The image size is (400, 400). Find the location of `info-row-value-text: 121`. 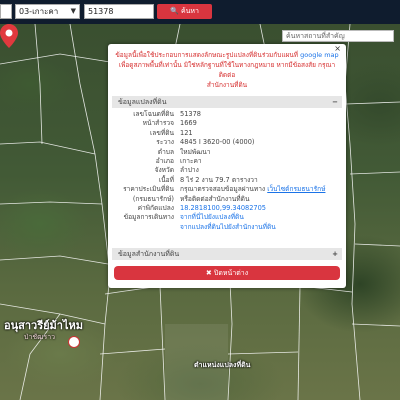

info-row-value-text: 121 is located at coordinates (186, 132).